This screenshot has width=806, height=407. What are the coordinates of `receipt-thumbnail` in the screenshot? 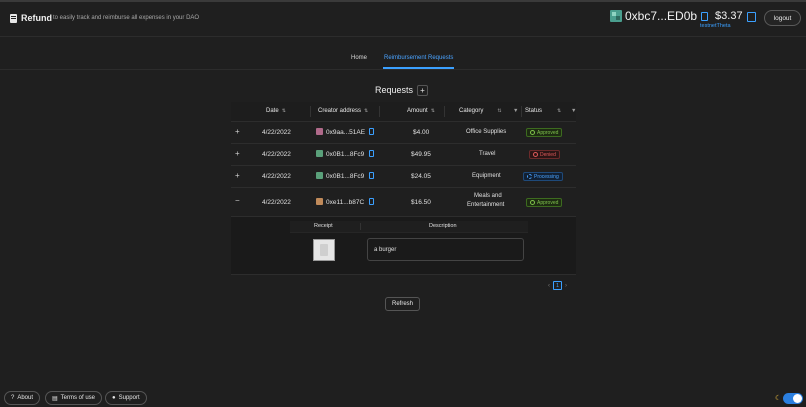 It's located at (324, 250).